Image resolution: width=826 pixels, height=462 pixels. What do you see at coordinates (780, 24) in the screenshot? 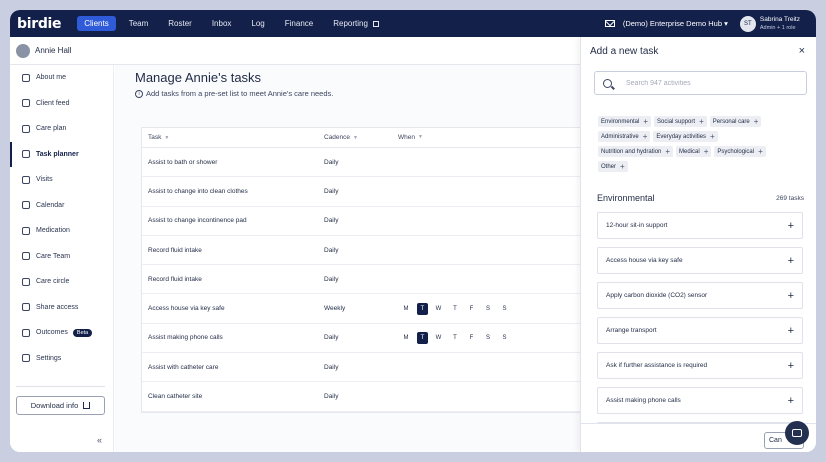
I see `user-menu: Sabrina Treitz Admin + 1 role` at bounding box center [780, 24].